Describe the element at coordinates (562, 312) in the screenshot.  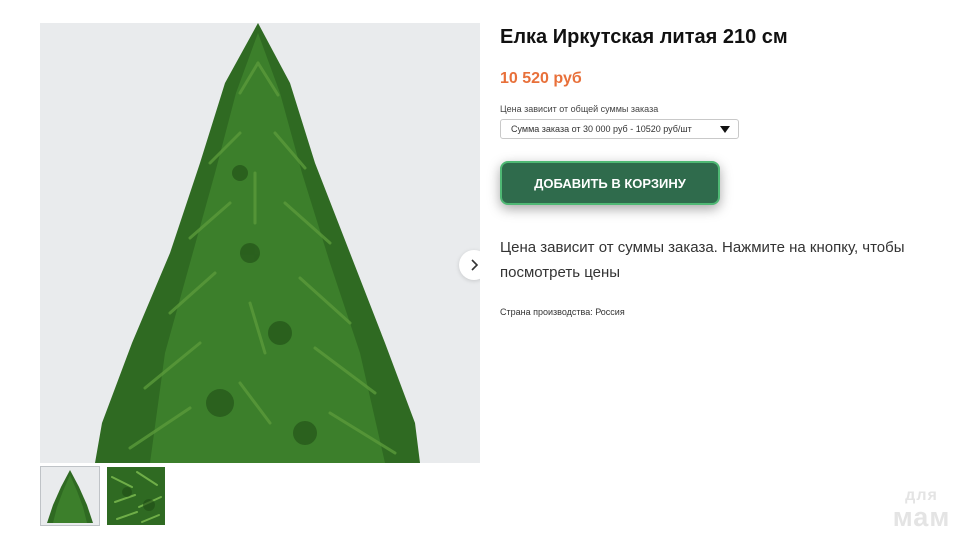
I see `country-of-origin: Страна производства: Россия` at that location.